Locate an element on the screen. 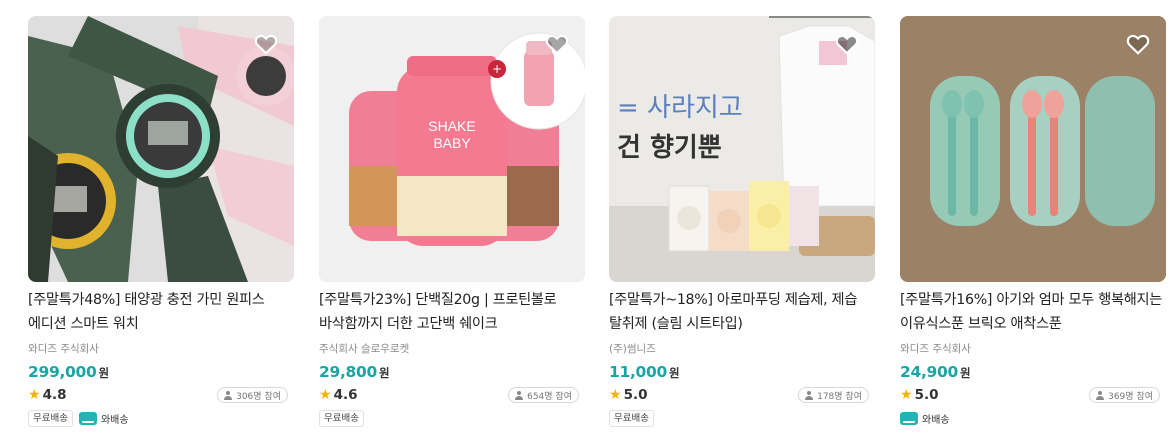 The width and height of the screenshot is (1176, 444). price-value: 24,900 is located at coordinates (929, 372).